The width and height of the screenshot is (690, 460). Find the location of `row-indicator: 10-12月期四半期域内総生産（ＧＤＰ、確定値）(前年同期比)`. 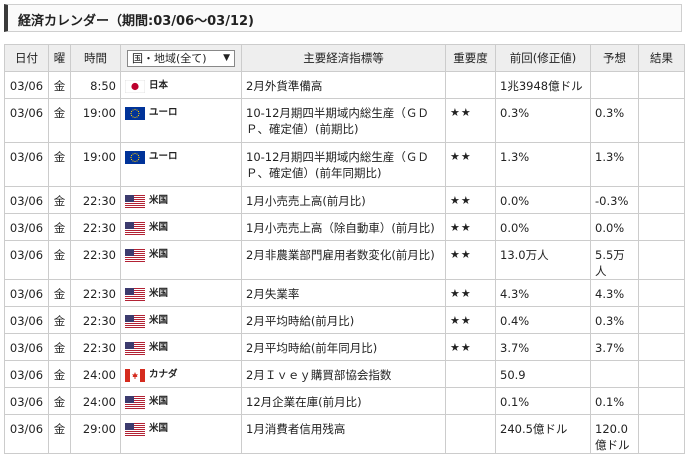

row-indicator: 10-12月期四半期域内総生産（ＧＤＰ、確定値）(前年同期比) is located at coordinates (343, 164).